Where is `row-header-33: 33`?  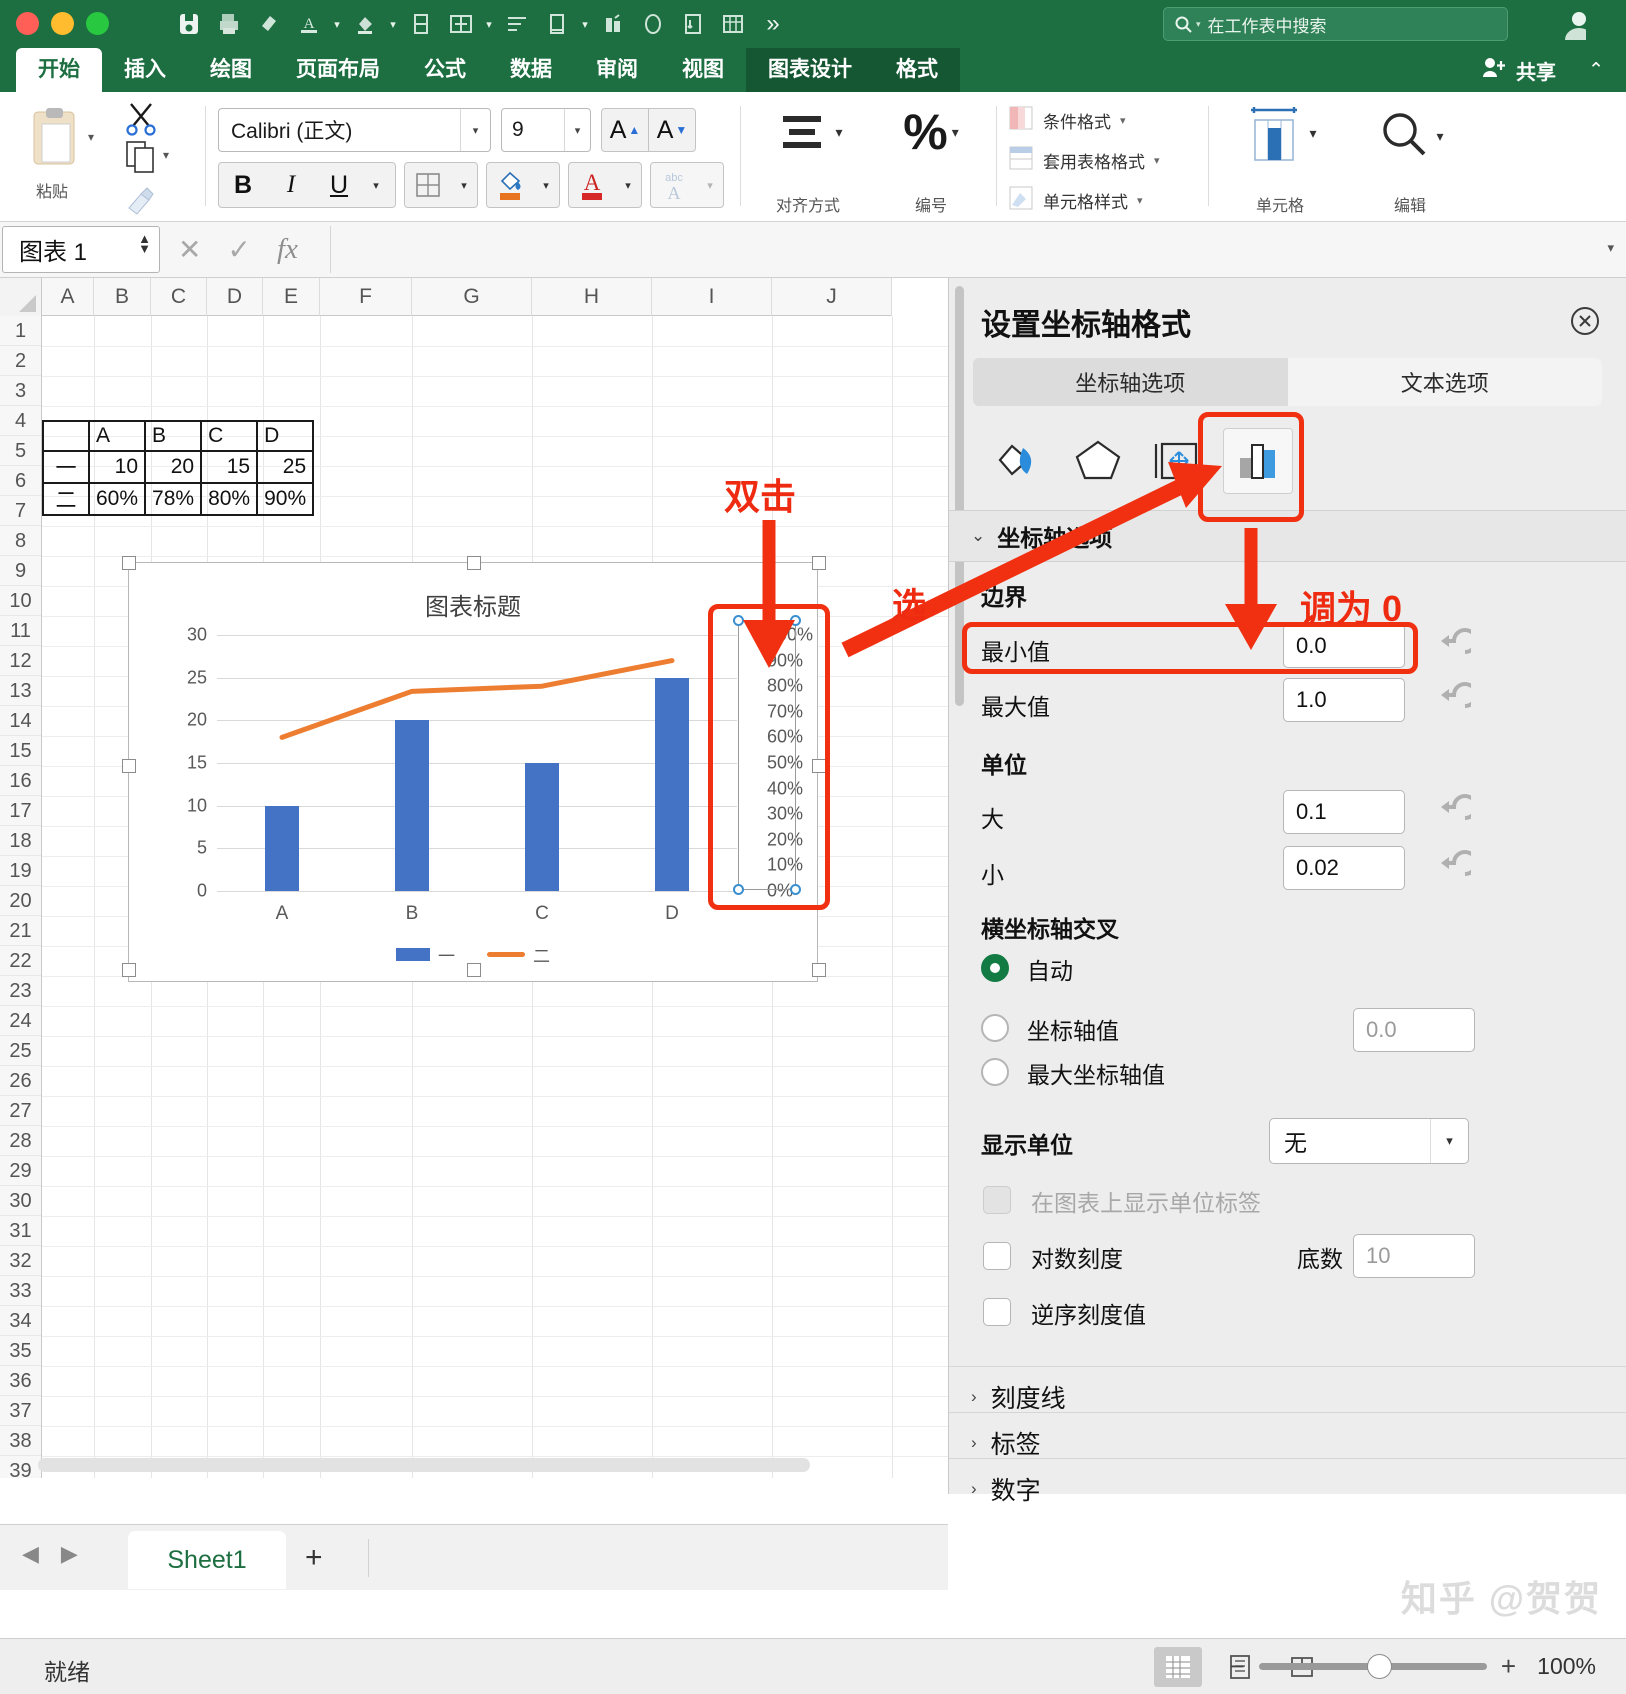
row-header-33: 33 is located at coordinates (20, 1291).